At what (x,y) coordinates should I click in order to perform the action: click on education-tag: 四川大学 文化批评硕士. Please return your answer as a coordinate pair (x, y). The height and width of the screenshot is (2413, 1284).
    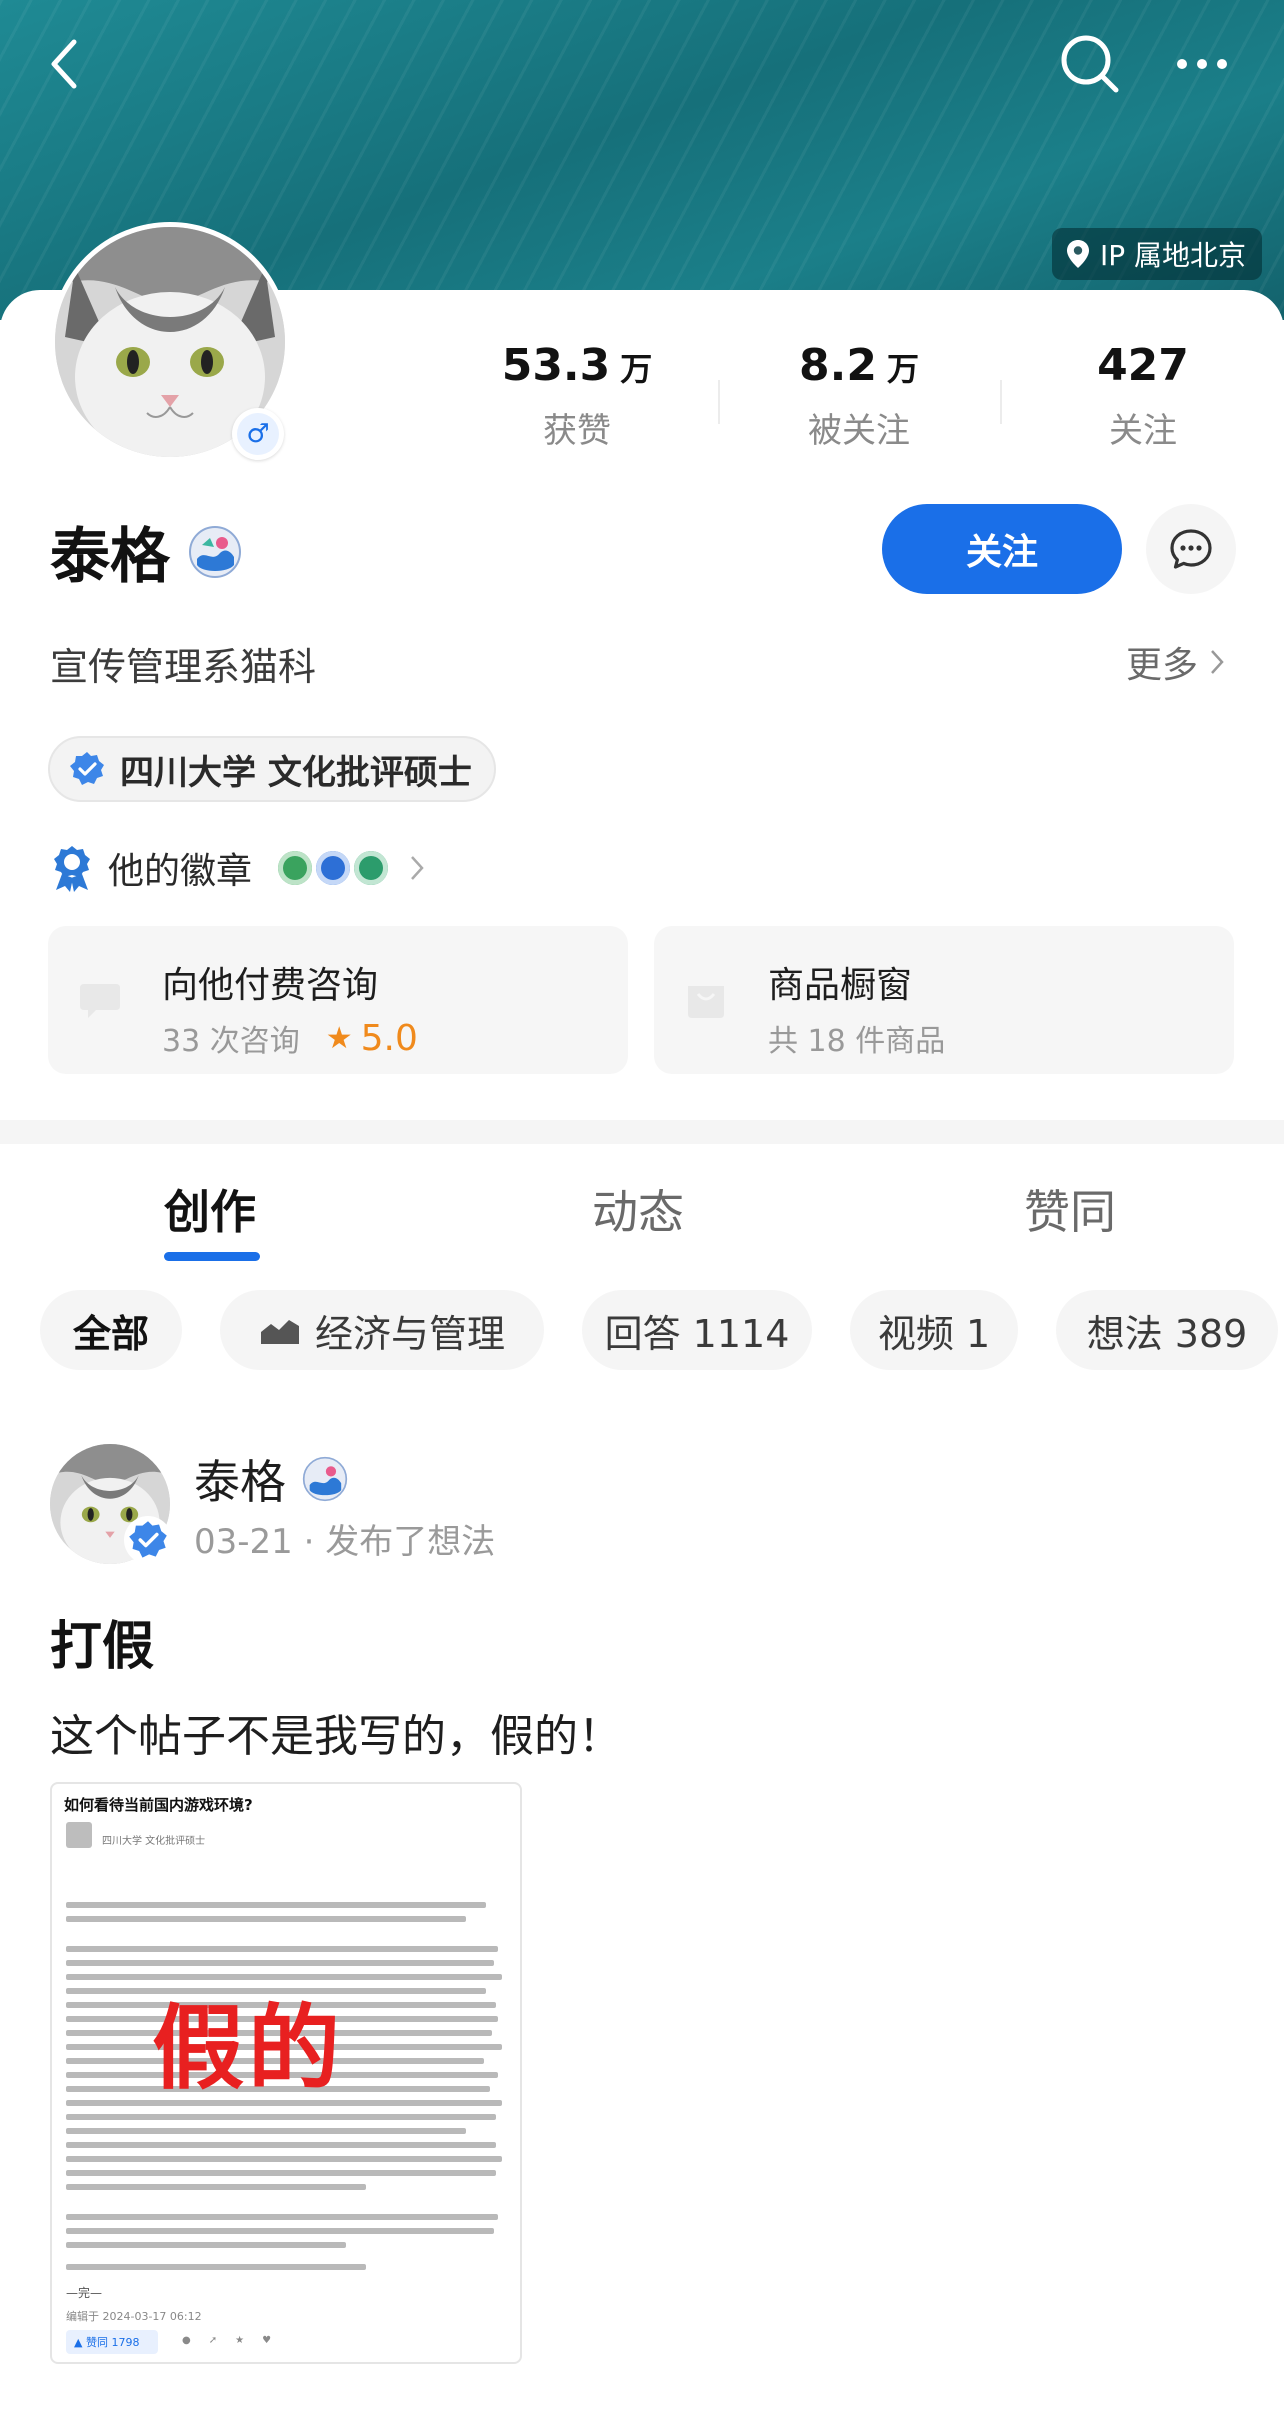
    Looking at the image, I should click on (272, 769).